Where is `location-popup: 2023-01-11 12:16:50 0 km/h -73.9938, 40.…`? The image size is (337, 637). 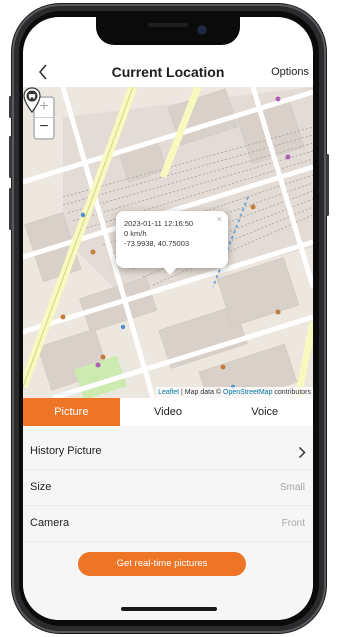 location-popup: 2023-01-11 12:16:50 0 km/h -73.9938, 40.… is located at coordinates (172, 239).